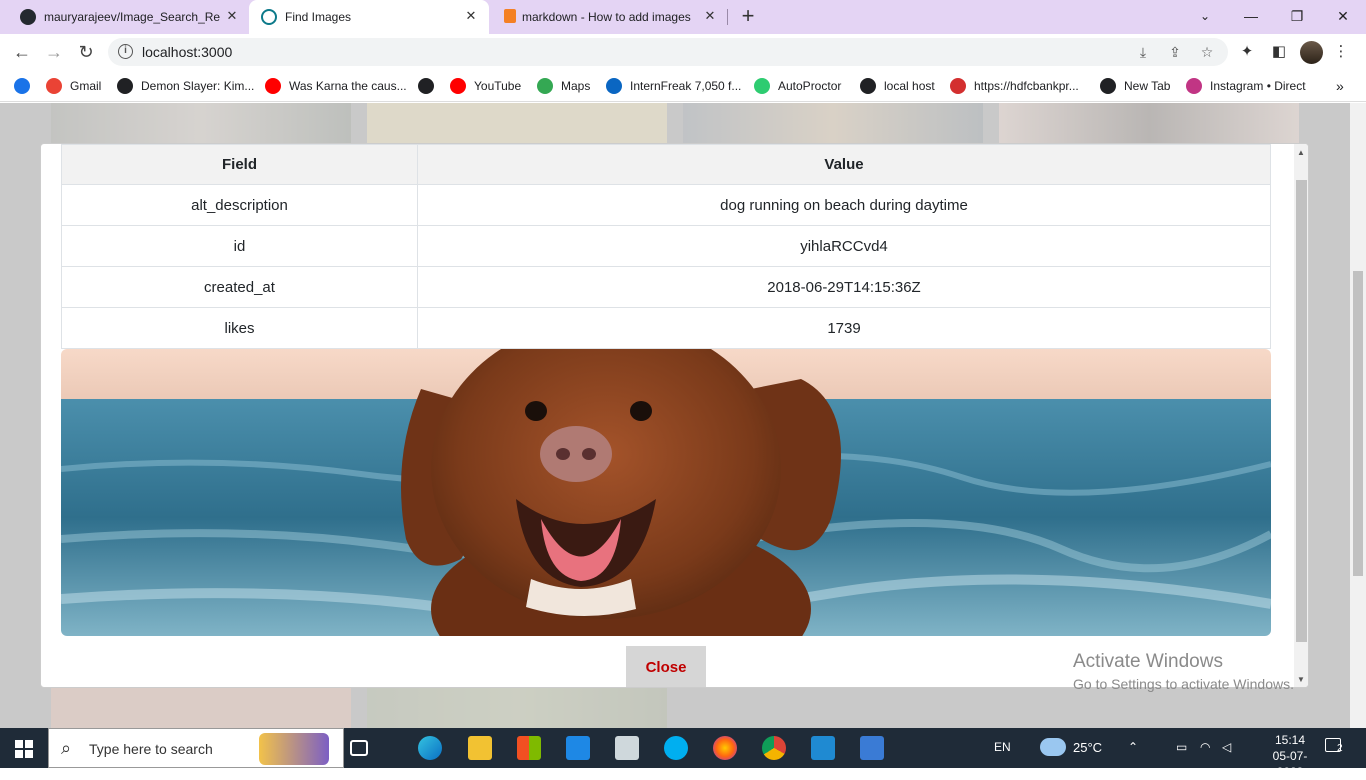 The width and height of the screenshot is (1366, 780). What do you see at coordinates (666, 287) in the screenshot?
I see `table-row: created_at 2018-06-29T14:15:36Z` at bounding box center [666, 287].